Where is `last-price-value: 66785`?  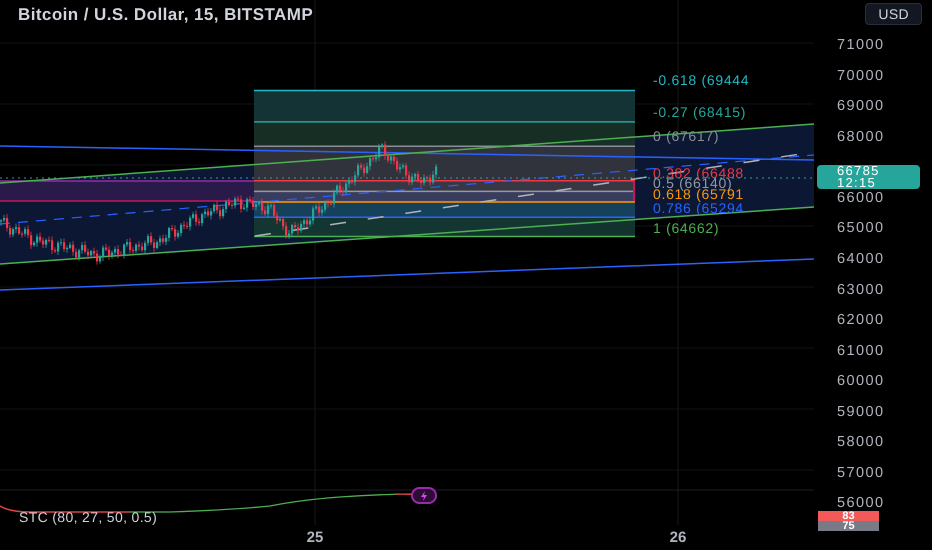 last-price-value: 66785 is located at coordinates (858, 171).